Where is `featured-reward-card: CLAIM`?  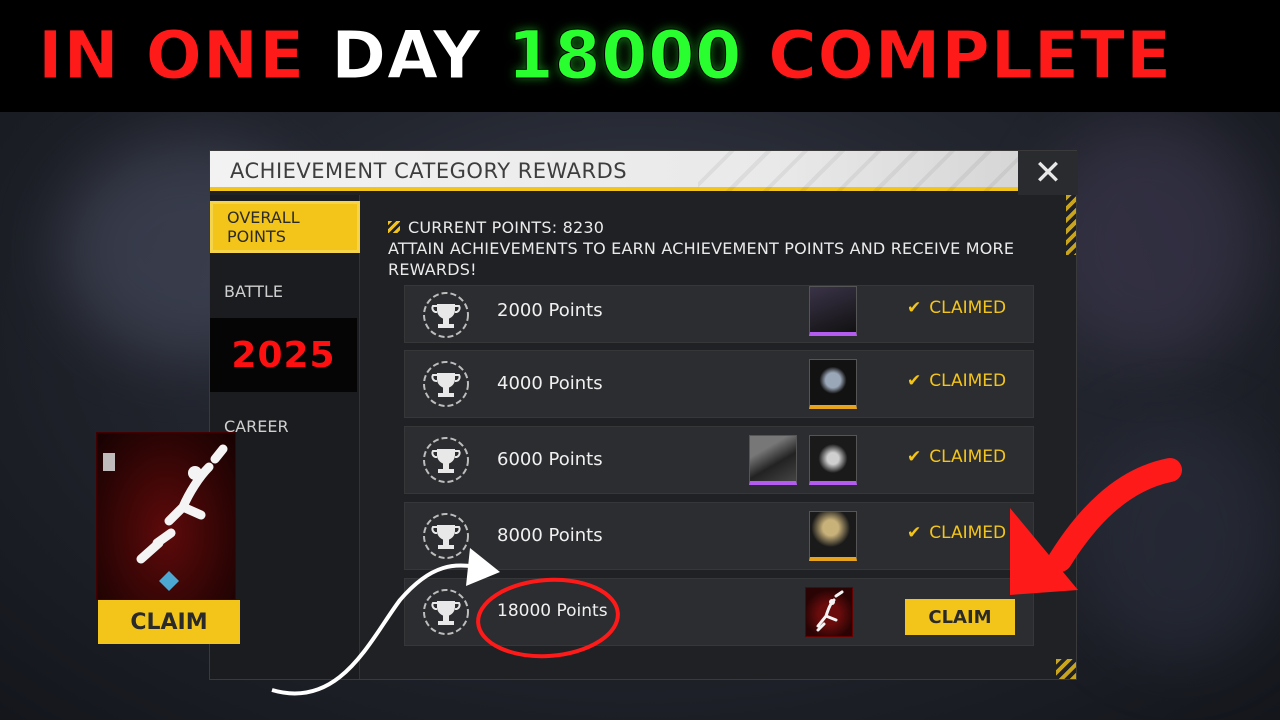 featured-reward-card: CLAIM is located at coordinates (168, 538).